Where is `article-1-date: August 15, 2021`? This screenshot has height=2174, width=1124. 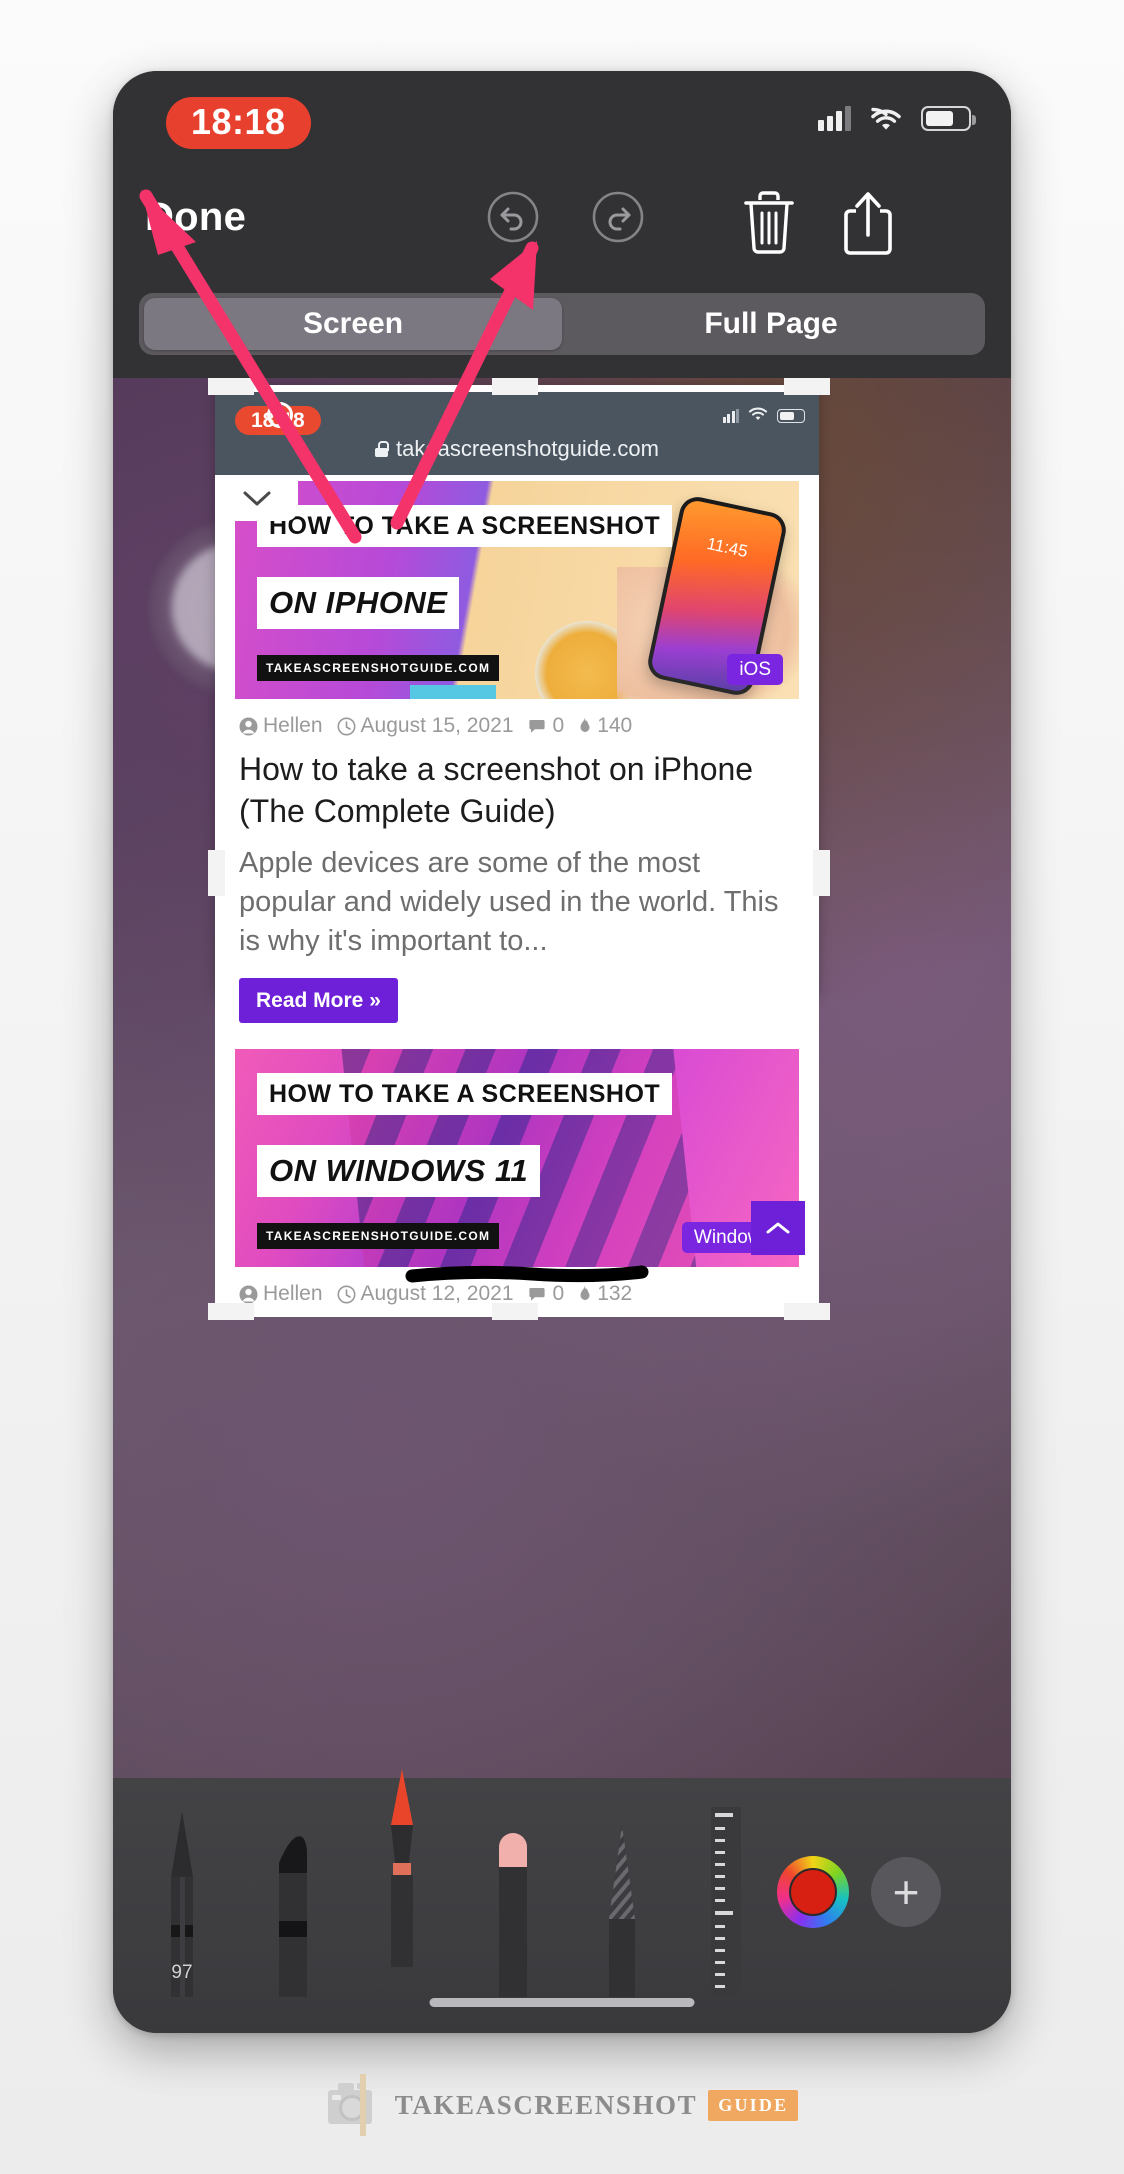 article-1-date: August 15, 2021 is located at coordinates (425, 726).